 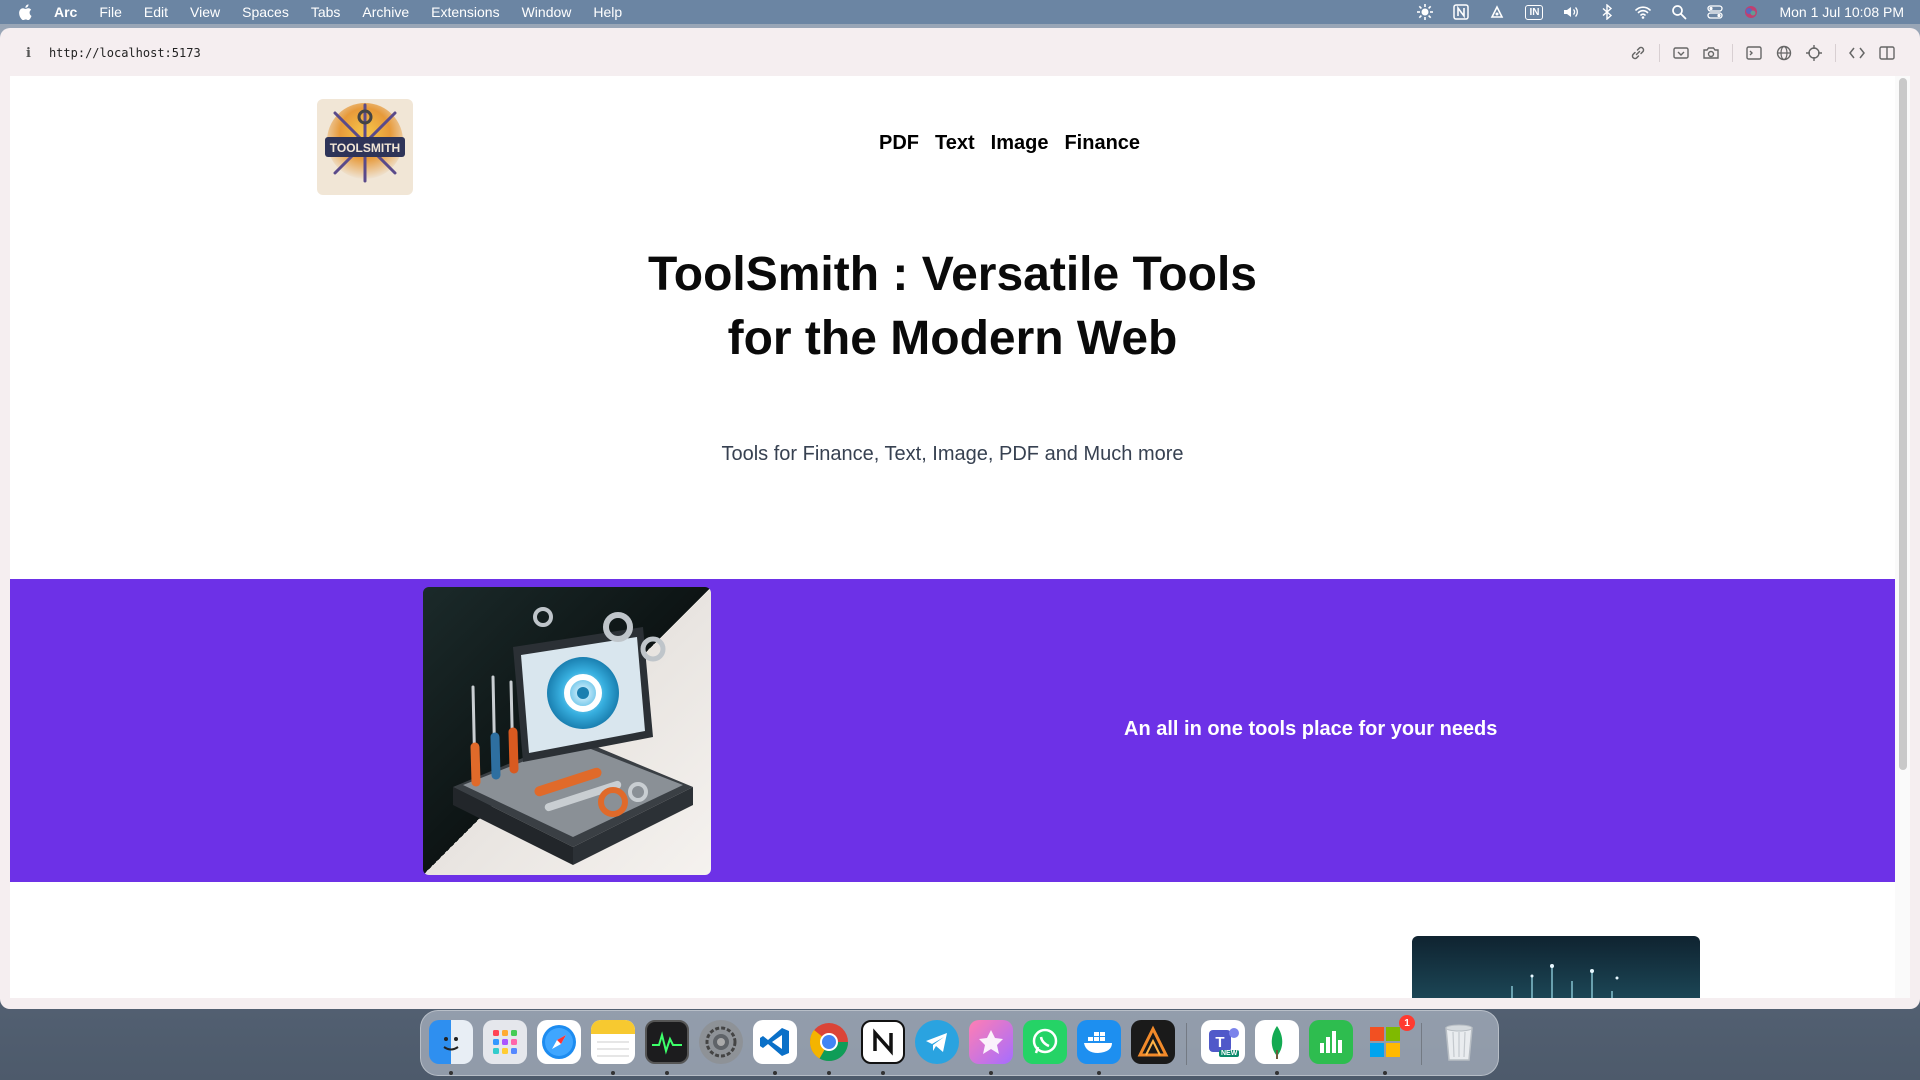 What do you see at coordinates (1754, 53) in the screenshot?
I see `developer-console-icon` at bounding box center [1754, 53].